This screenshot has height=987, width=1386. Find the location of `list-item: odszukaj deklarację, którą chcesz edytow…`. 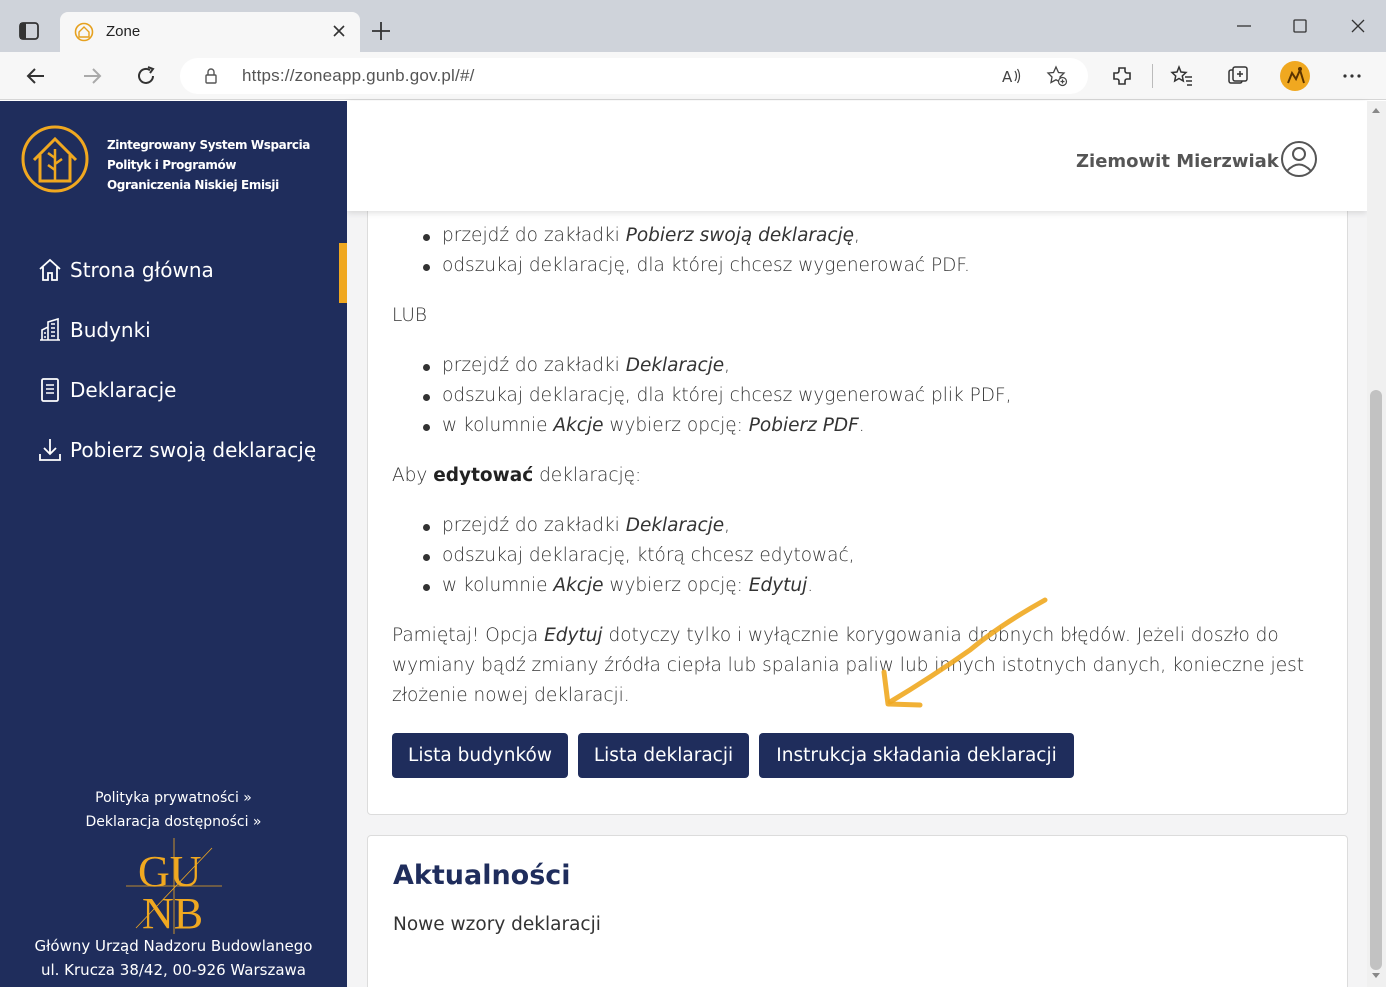

list-item: odszukaj deklarację, którą chcesz edytow… is located at coordinates (648, 555).